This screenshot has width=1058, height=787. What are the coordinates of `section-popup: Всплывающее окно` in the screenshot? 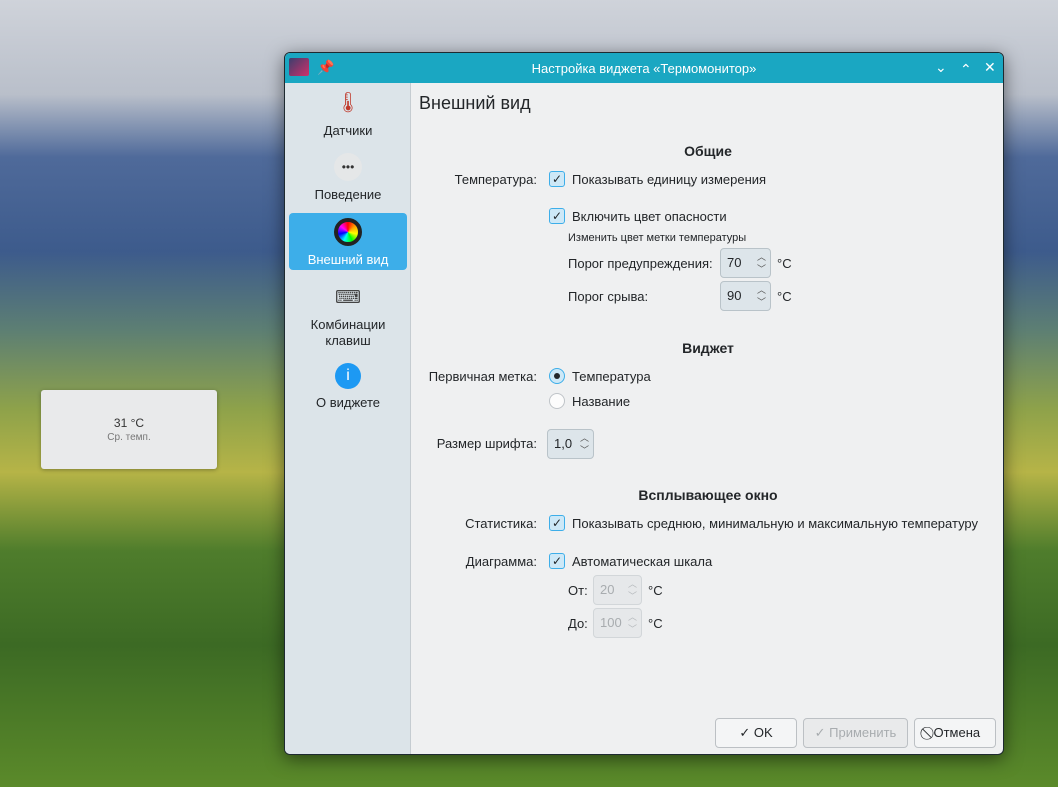 It's located at (708, 495).